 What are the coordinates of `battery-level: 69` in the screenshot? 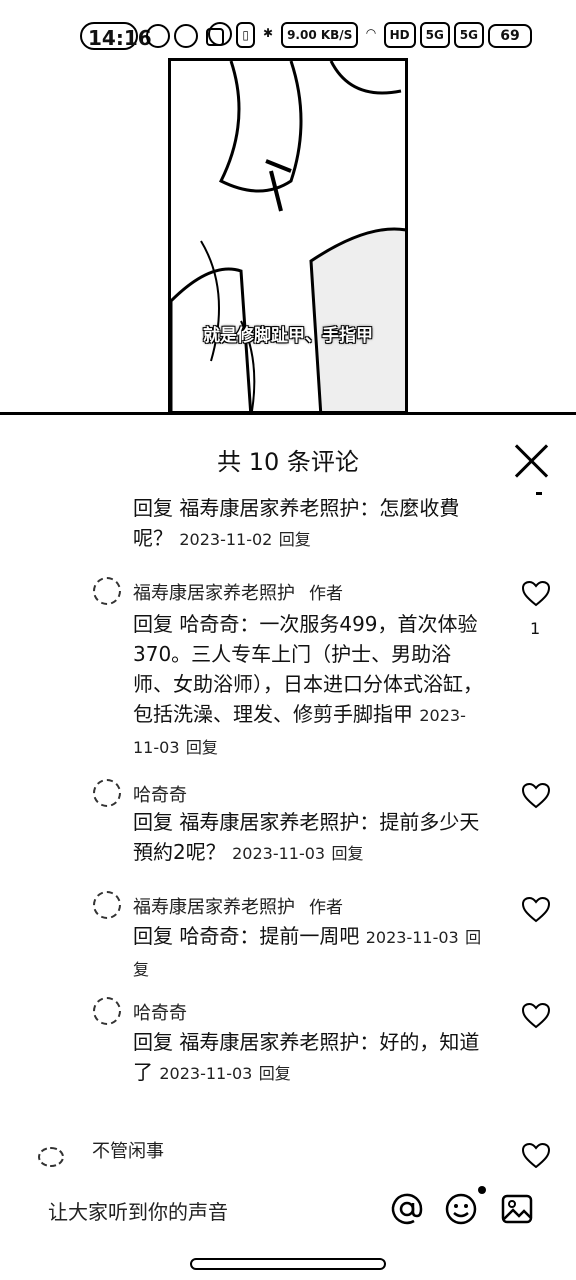 It's located at (510, 36).